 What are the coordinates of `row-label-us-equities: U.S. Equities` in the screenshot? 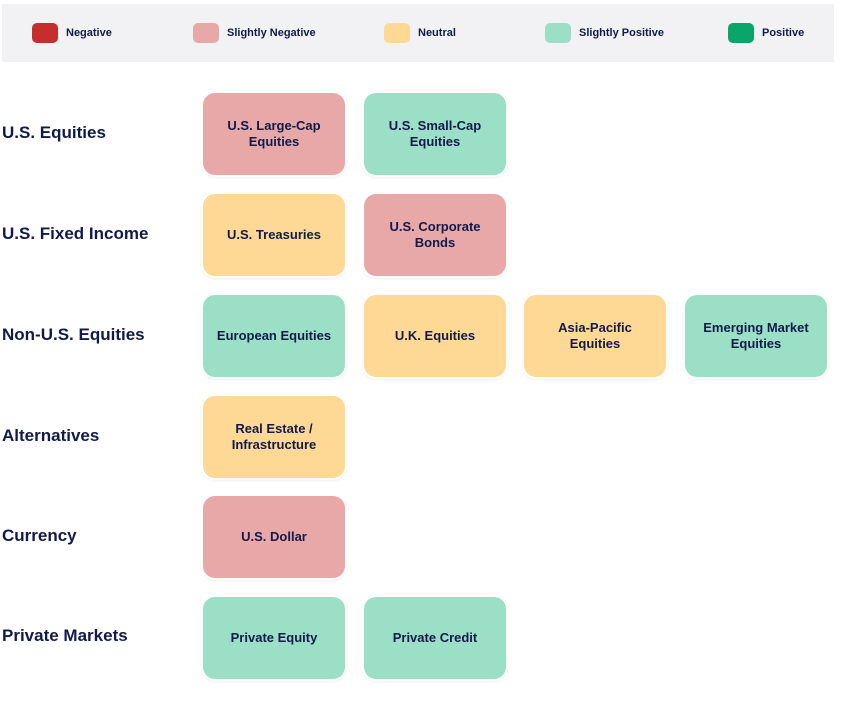 It's located at (54, 132).